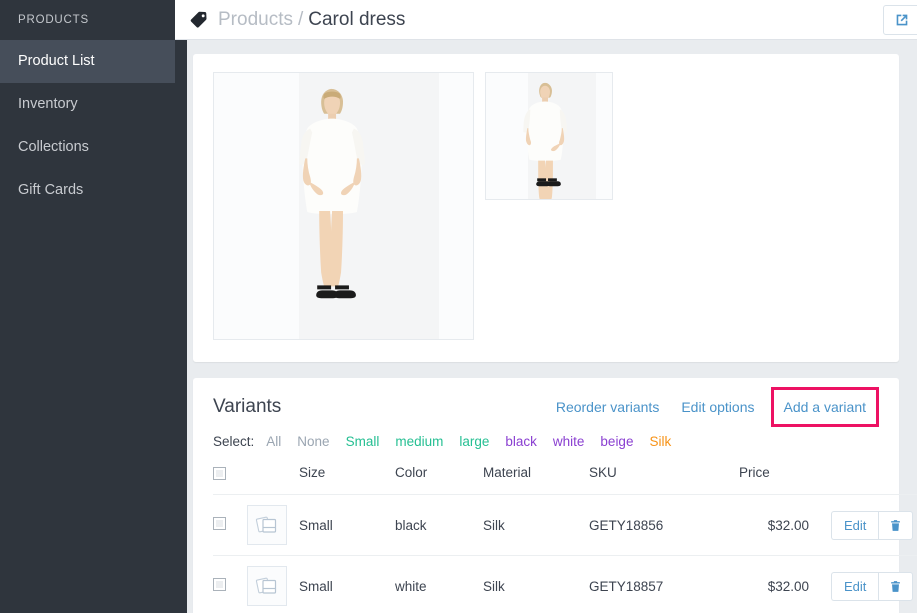 The width and height of the screenshot is (917, 613). Describe the element at coordinates (785, 480) in the screenshot. I see `column-header-price: Price` at that location.